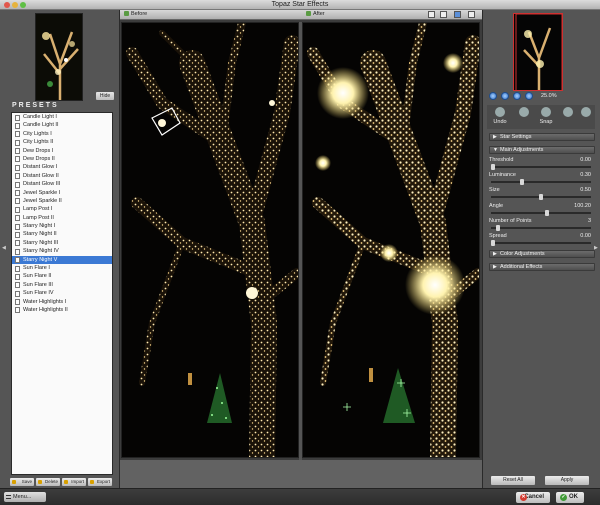  Describe the element at coordinates (62, 218) in the screenshot. I see `preset-item: Lamp Post II` at that location.